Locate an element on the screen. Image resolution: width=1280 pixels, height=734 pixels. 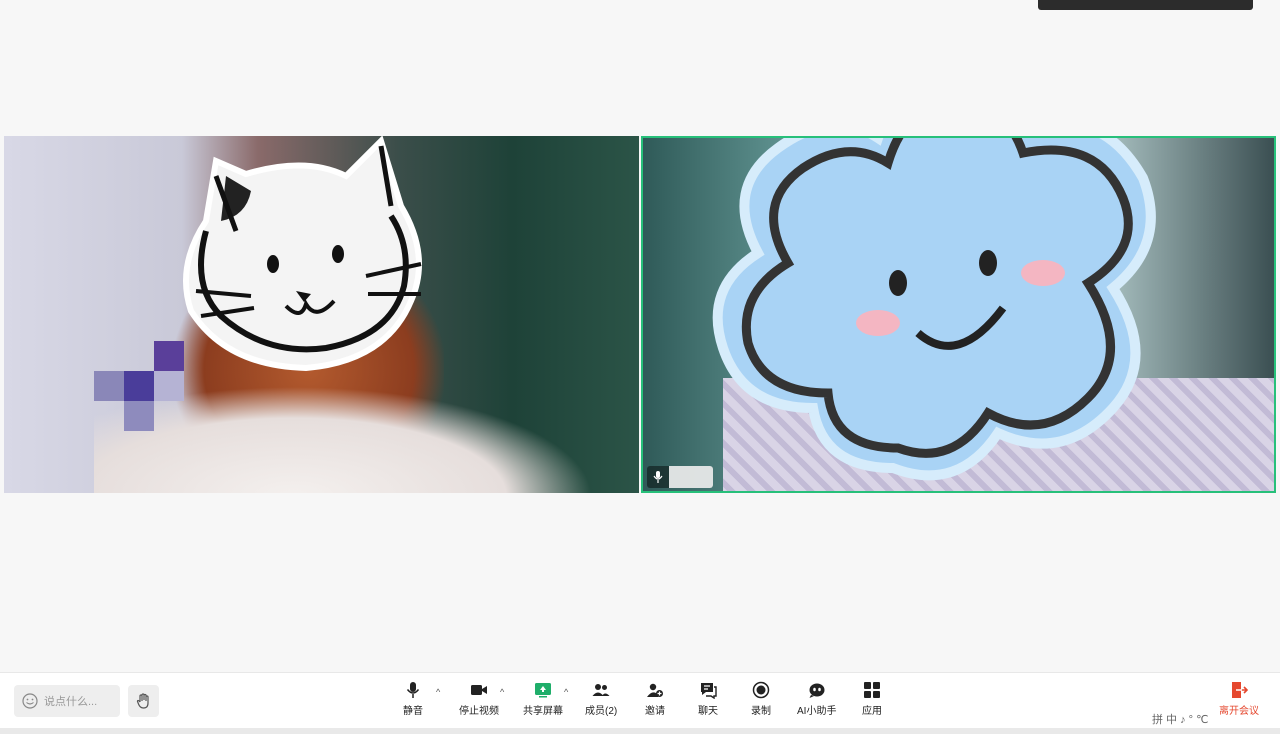
chat-label: 聊天 is located at coordinates (708, 711).